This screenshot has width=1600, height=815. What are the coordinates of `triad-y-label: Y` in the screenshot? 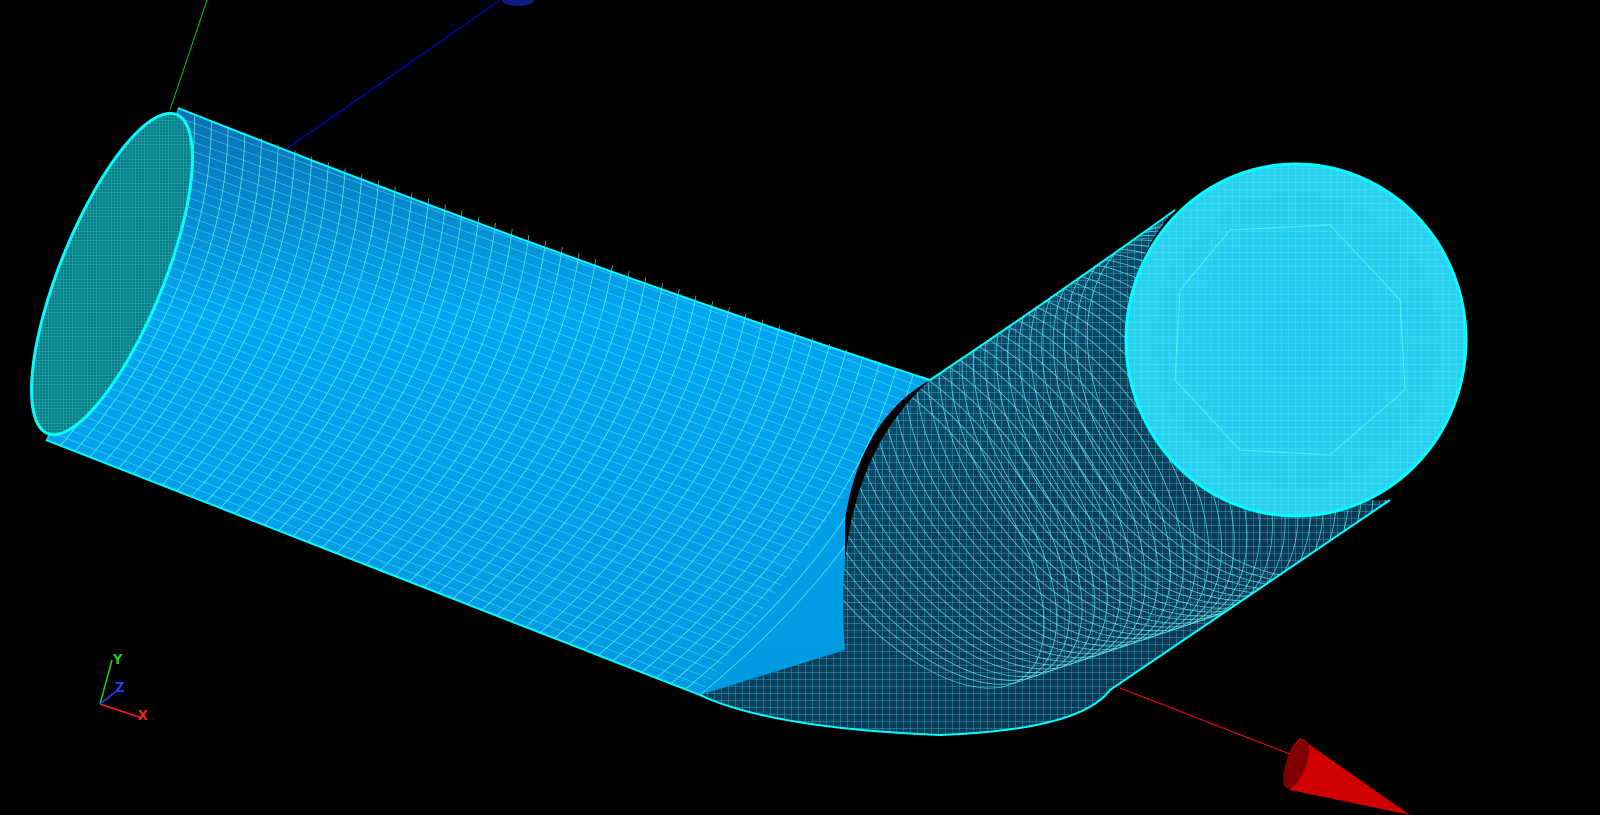 It's located at (117, 660).